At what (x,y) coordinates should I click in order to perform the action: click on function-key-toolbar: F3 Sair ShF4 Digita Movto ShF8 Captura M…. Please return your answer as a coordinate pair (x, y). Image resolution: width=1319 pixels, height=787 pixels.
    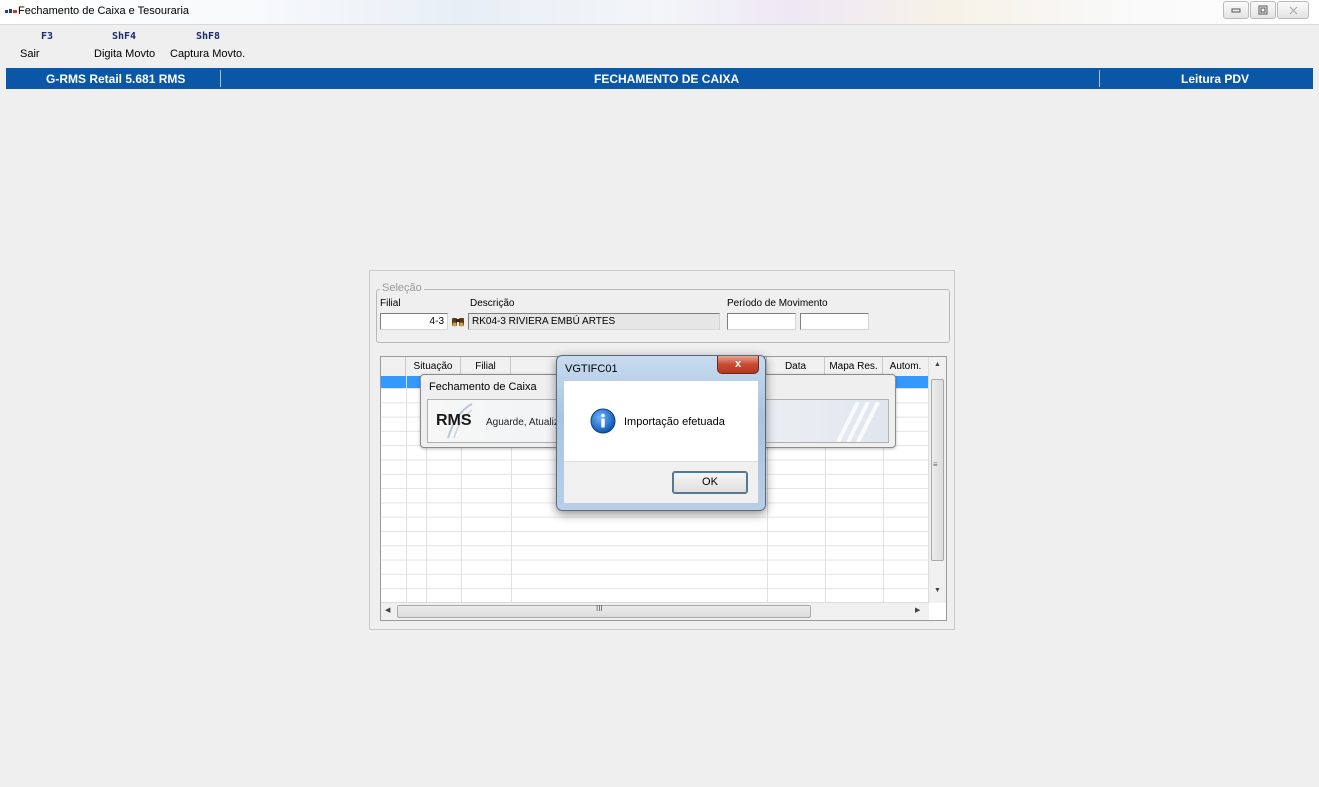
    Looking at the image, I should click on (200, 49).